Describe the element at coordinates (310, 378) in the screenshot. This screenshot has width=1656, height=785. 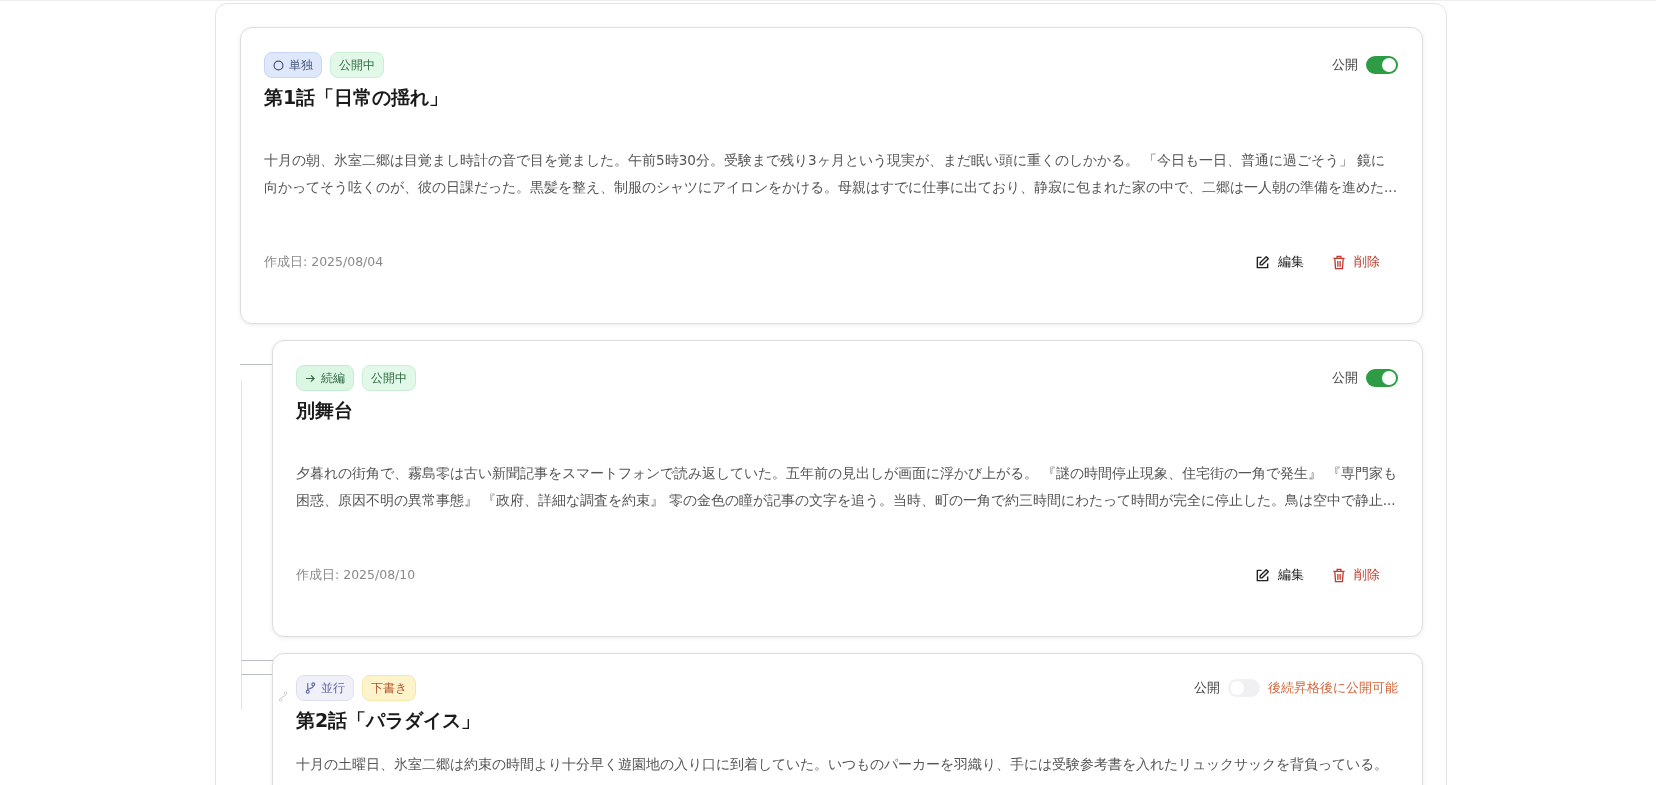
I see `arrow-icon` at that location.